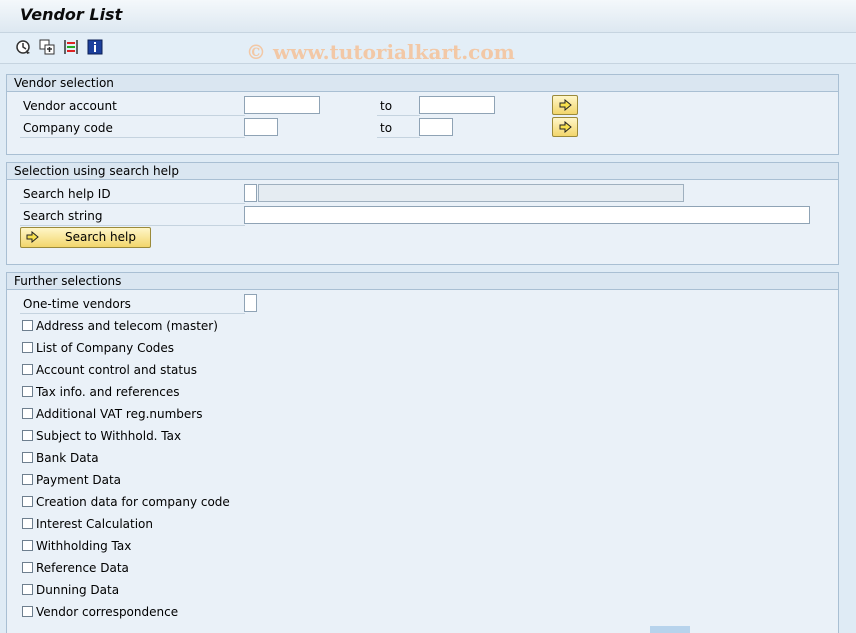 This screenshot has width=856, height=633. Describe the element at coordinates (457, 105) in the screenshot. I see `vendor-account-to-input` at that location.